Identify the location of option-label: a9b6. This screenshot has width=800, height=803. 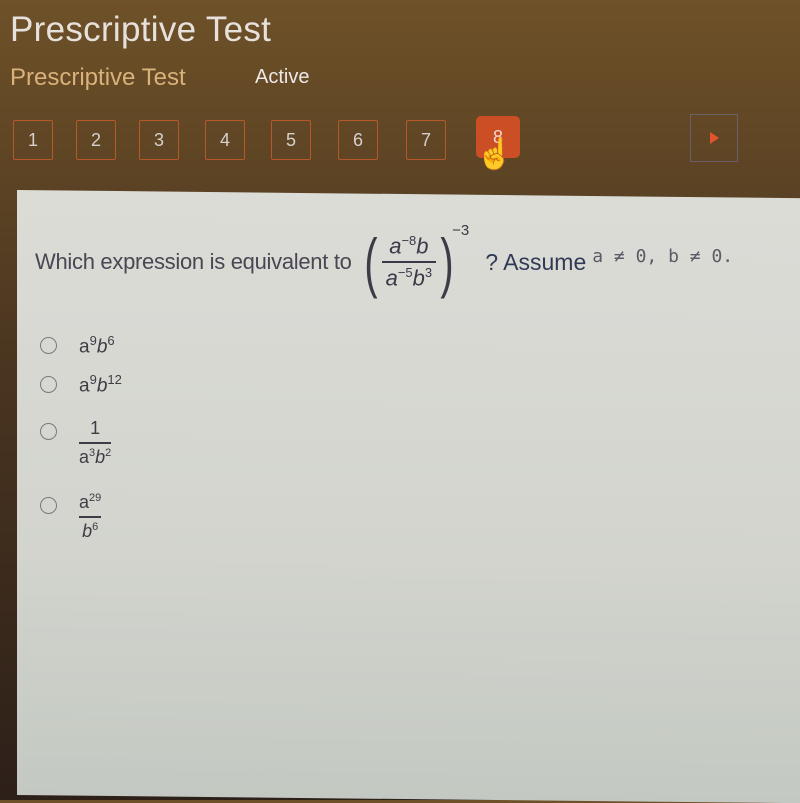
(97, 345).